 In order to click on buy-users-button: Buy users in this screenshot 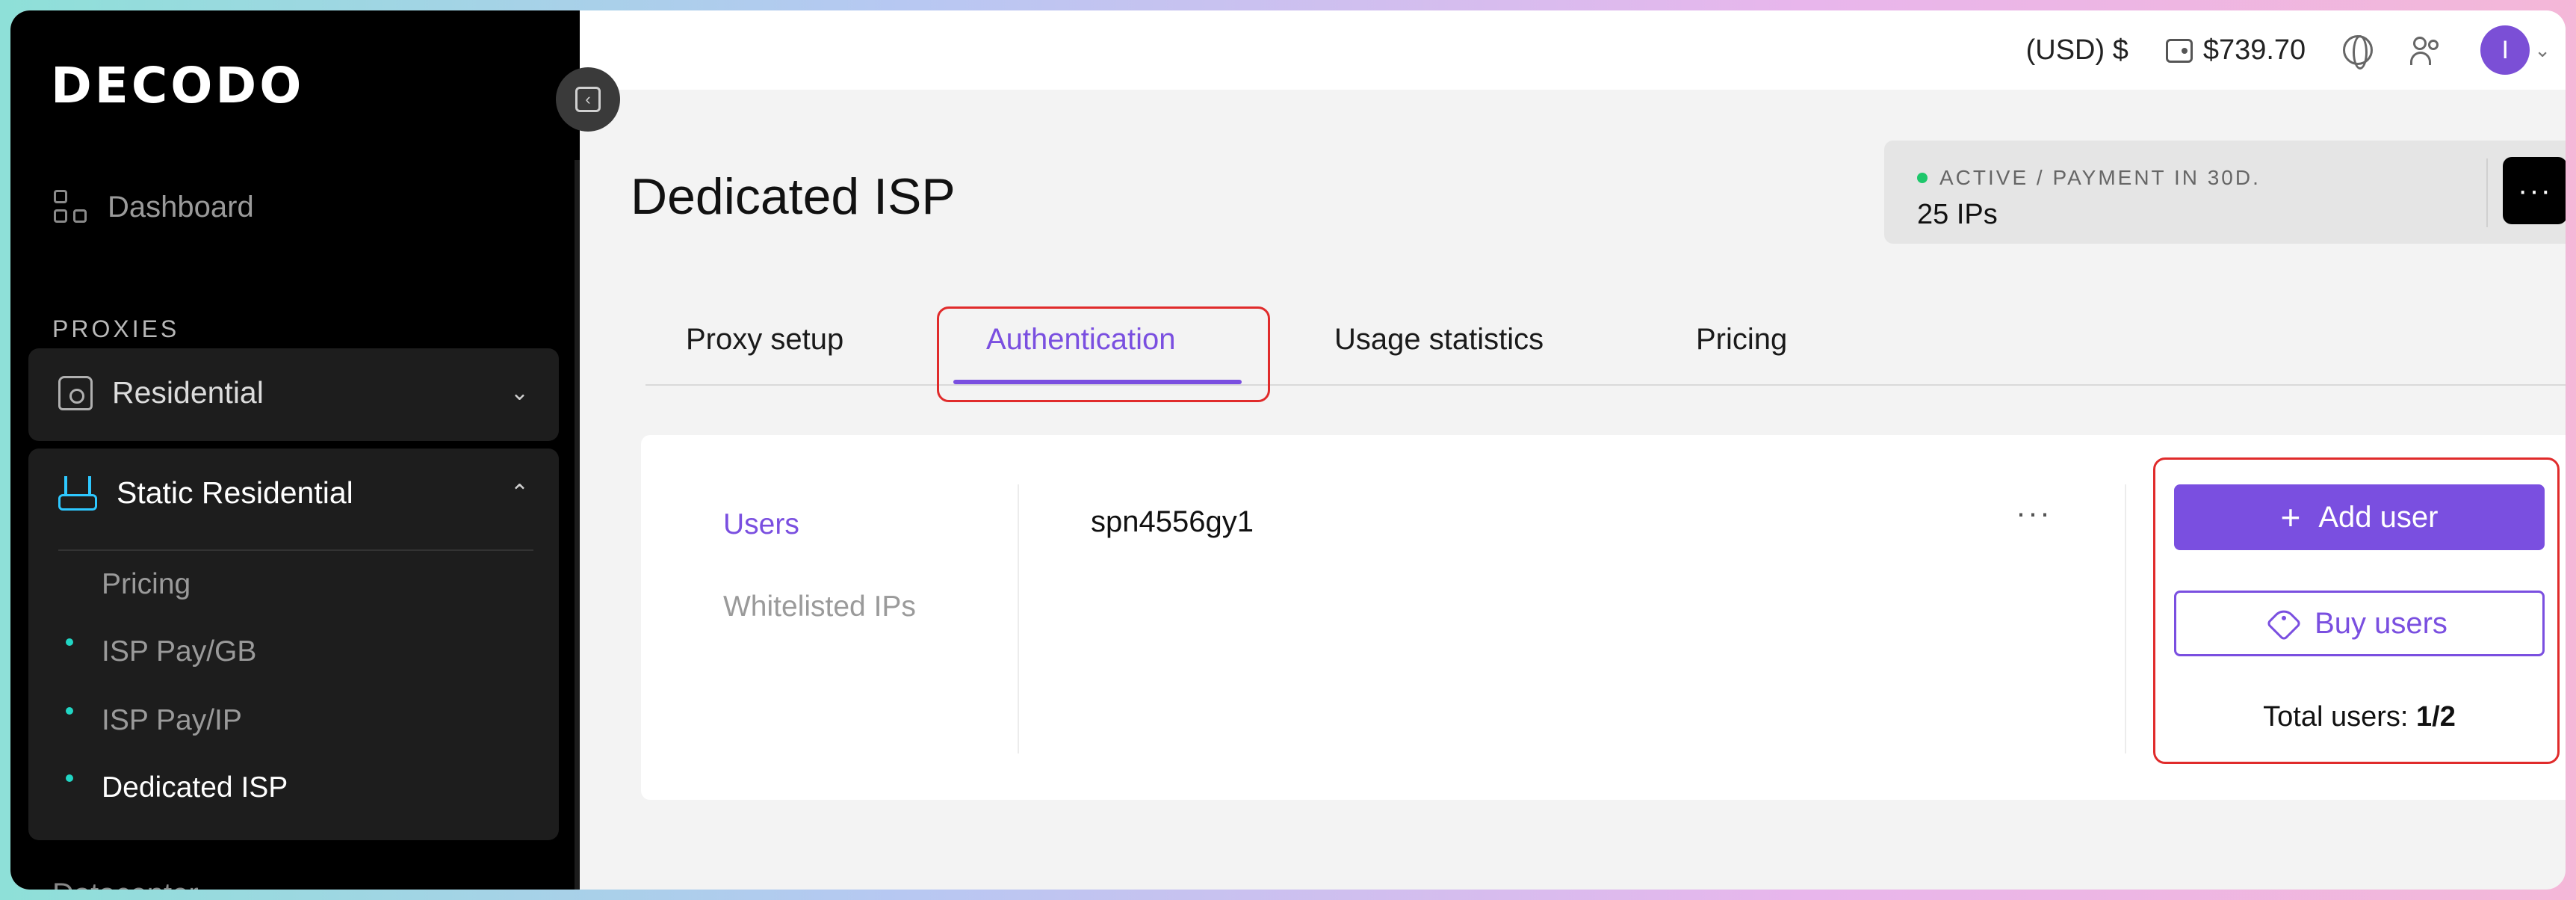, I will do `click(2359, 623)`.